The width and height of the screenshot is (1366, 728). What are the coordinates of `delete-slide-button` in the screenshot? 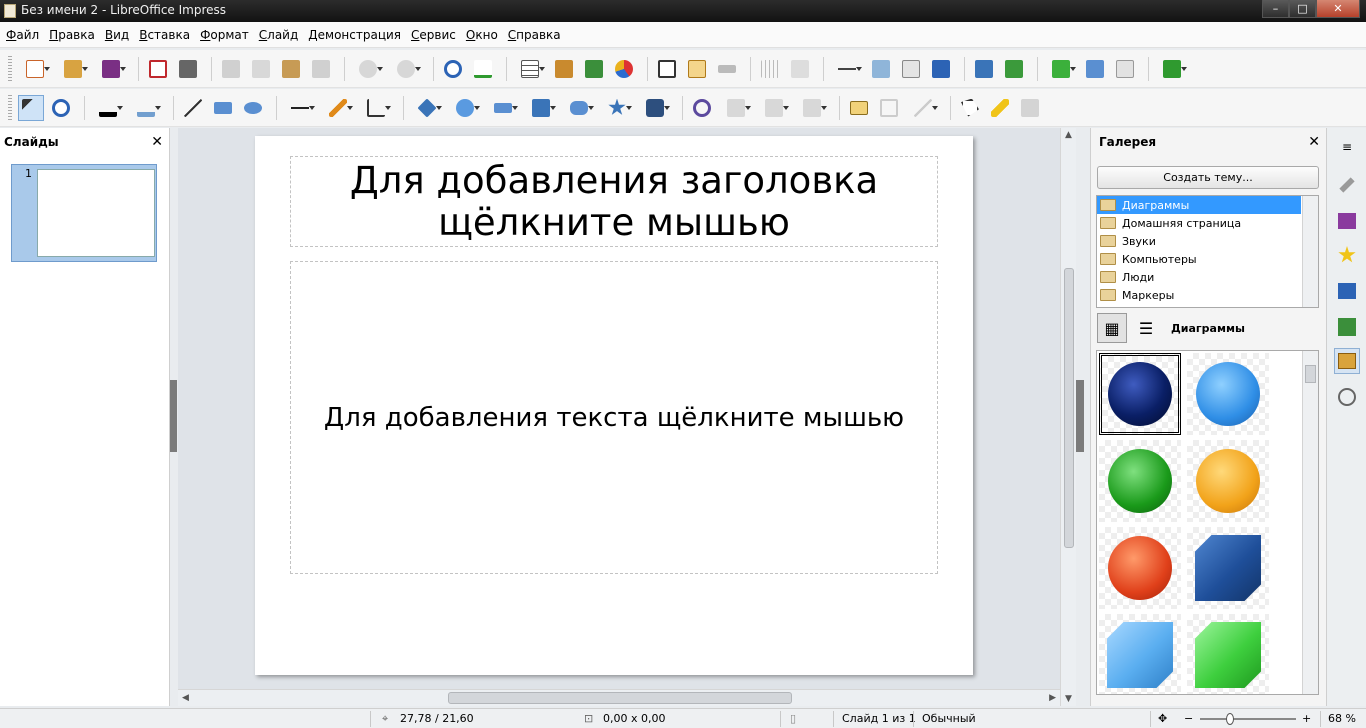 It's located at (1125, 69).